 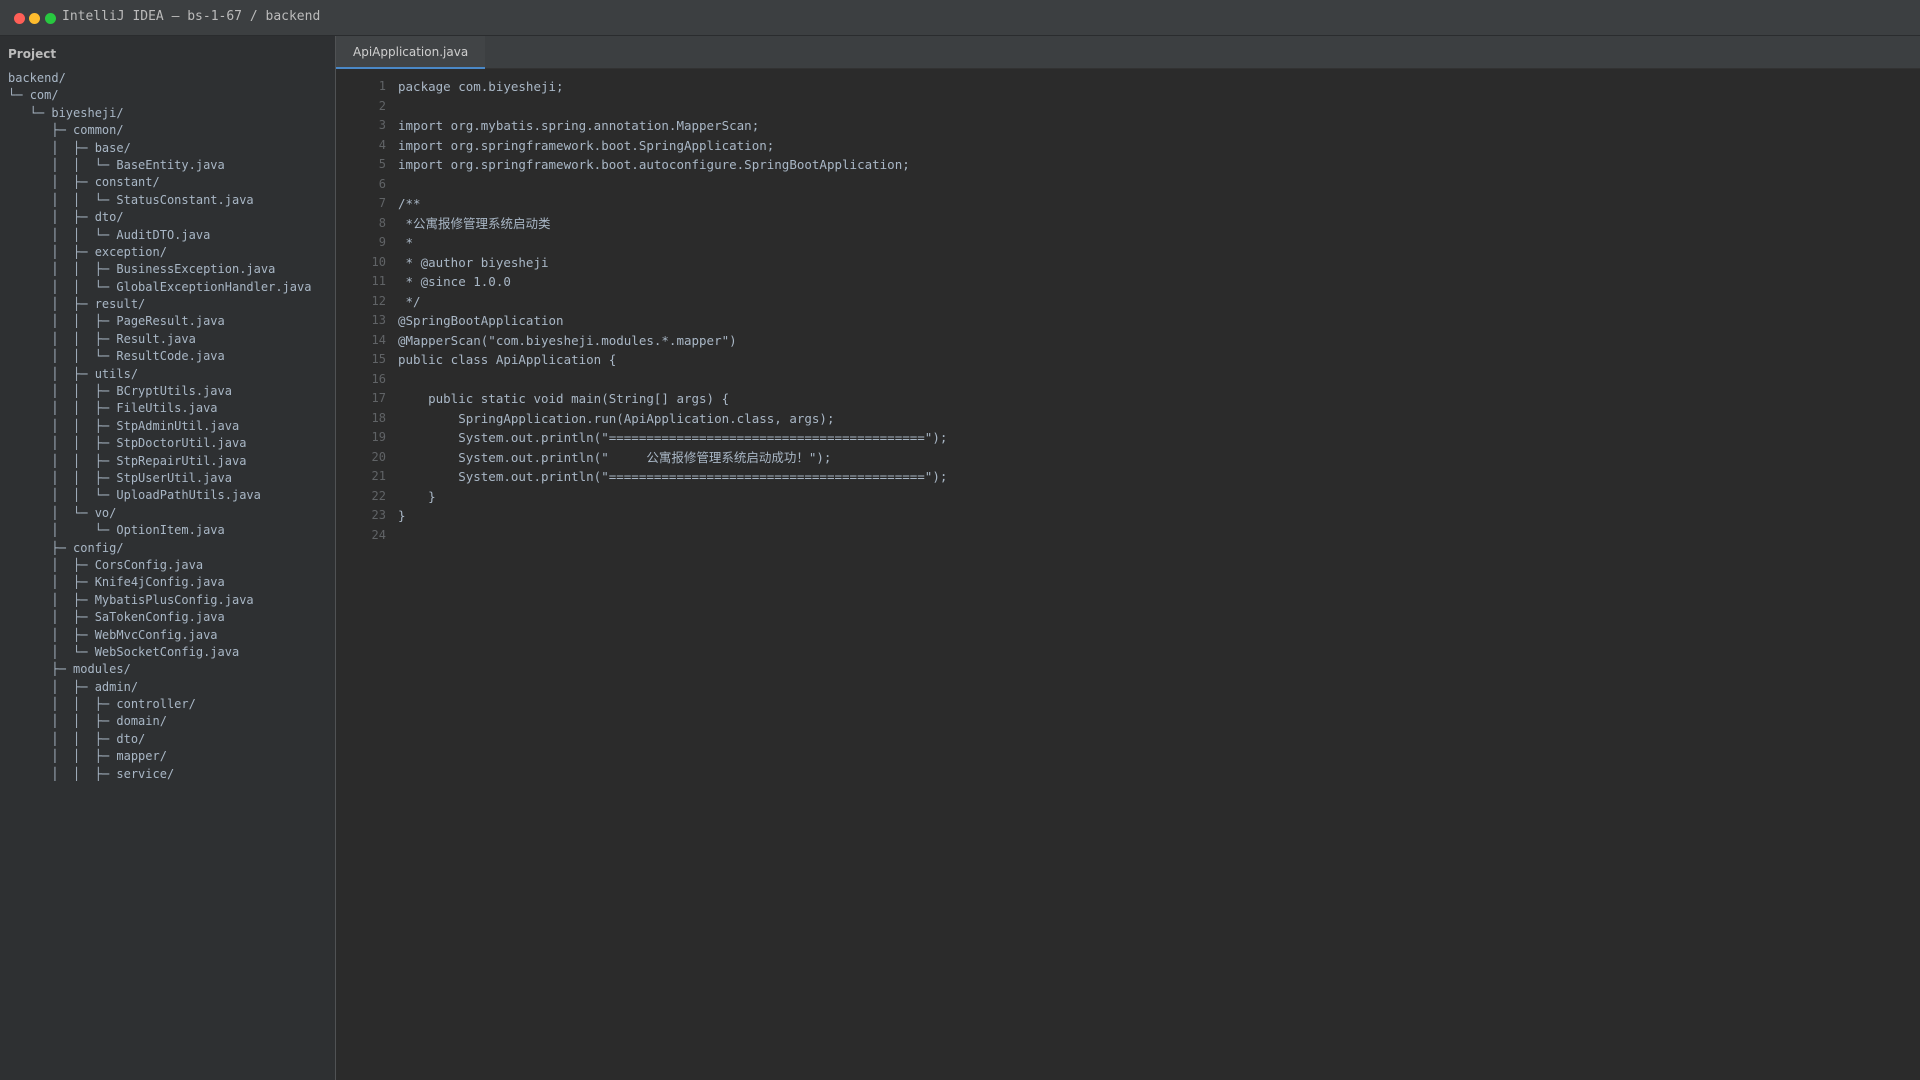 I want to click on tree-item: ├─ modules/, so click(x=159, y=669).